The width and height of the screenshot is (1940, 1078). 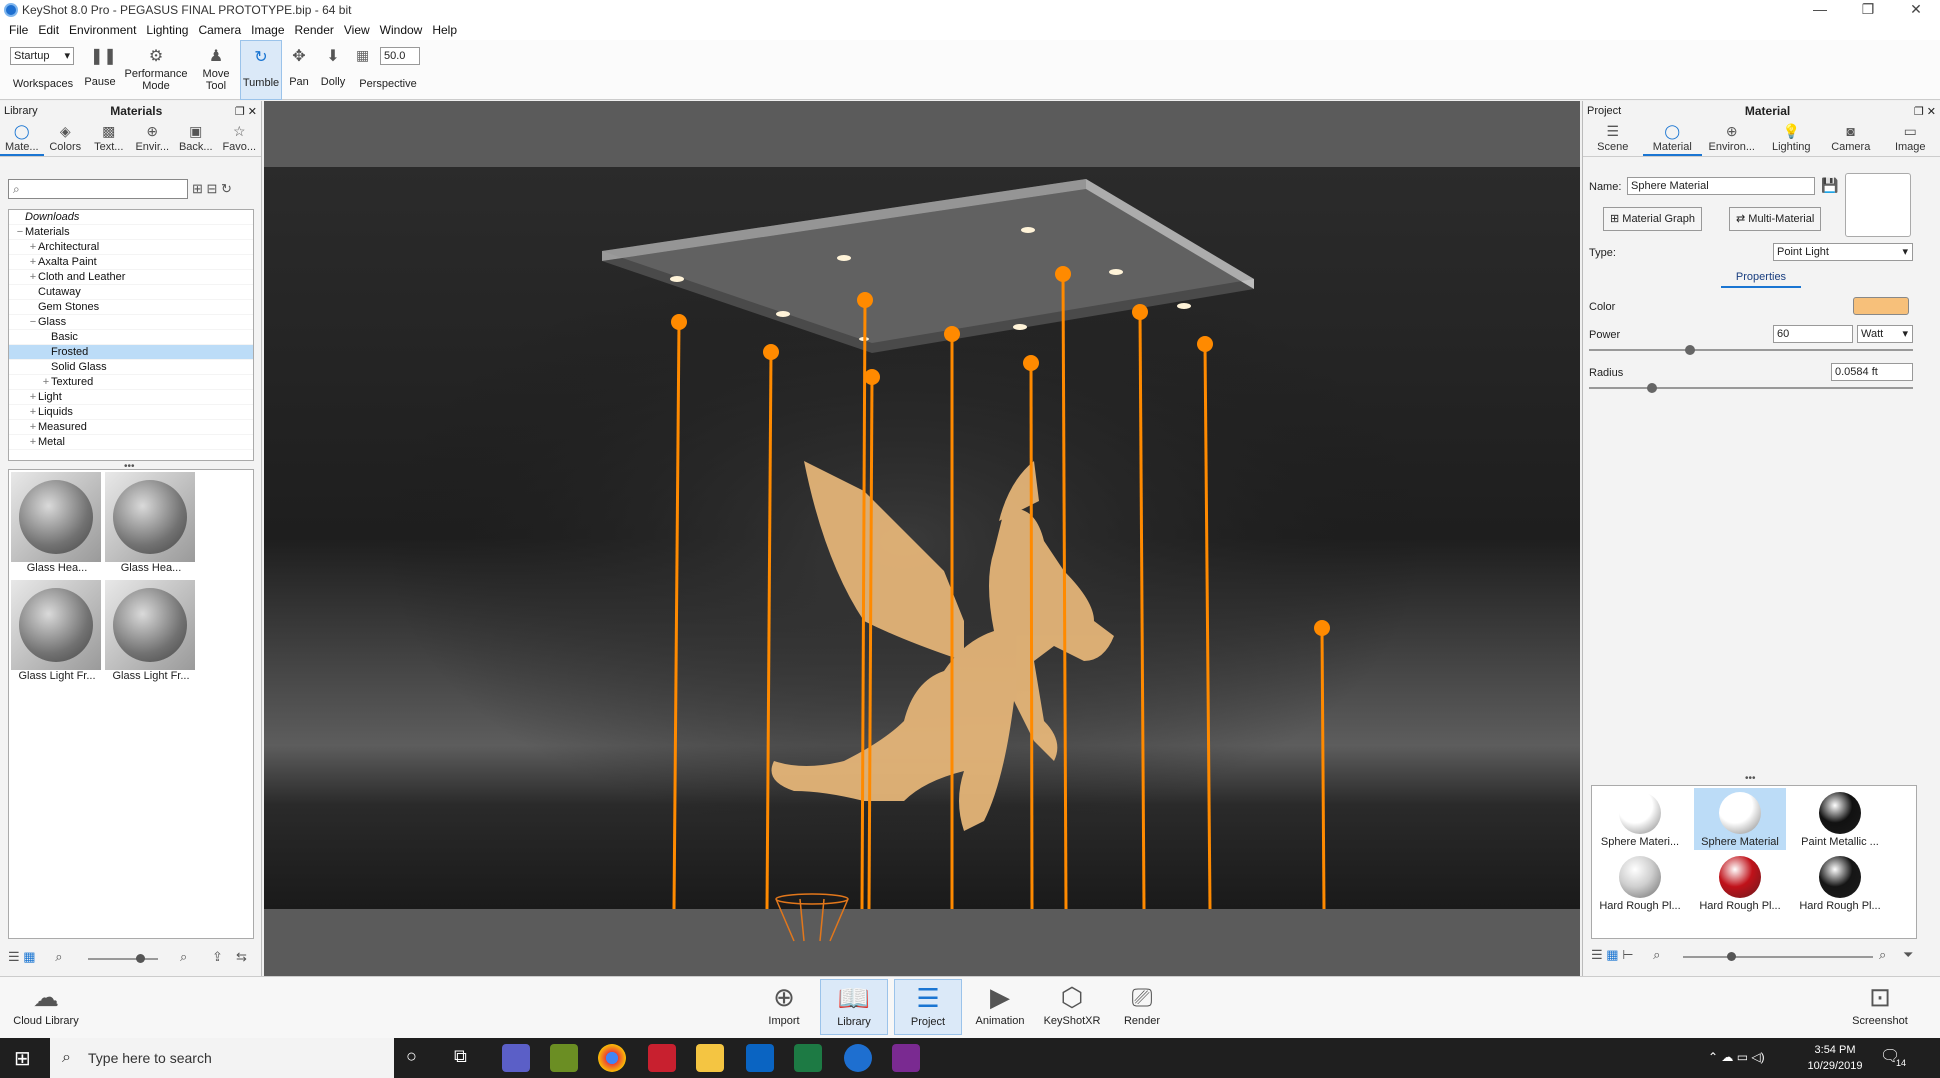 What do you see at coordinates (662, 1058) in the screenshot?
I see `solidworks-app-icon` at bounding box center [662, 1058].